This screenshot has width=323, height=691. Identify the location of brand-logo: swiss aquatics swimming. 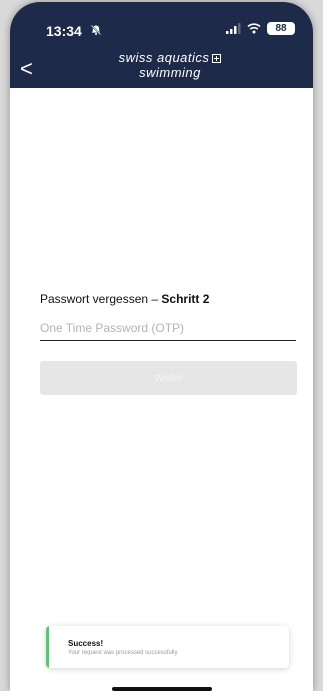
(170, 65).